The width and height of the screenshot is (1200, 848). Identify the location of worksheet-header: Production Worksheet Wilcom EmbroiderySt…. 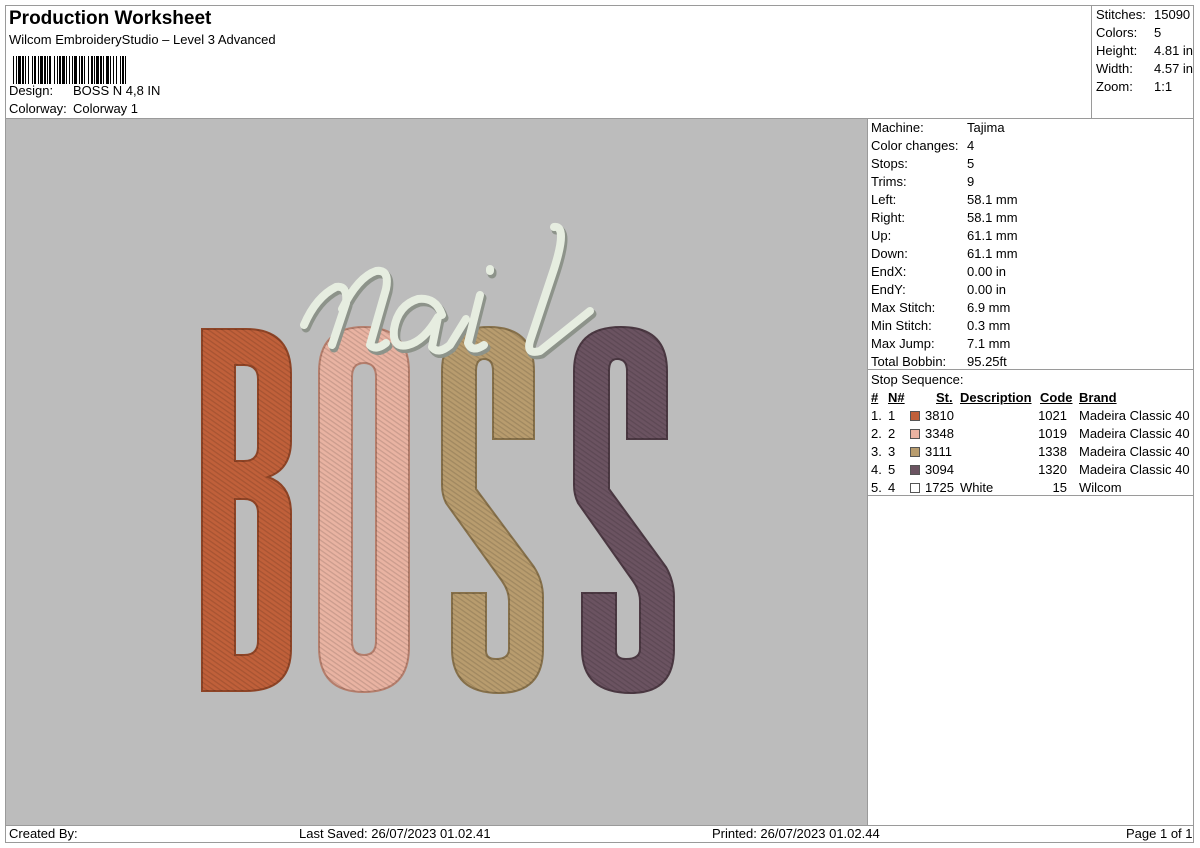
(548, 62).